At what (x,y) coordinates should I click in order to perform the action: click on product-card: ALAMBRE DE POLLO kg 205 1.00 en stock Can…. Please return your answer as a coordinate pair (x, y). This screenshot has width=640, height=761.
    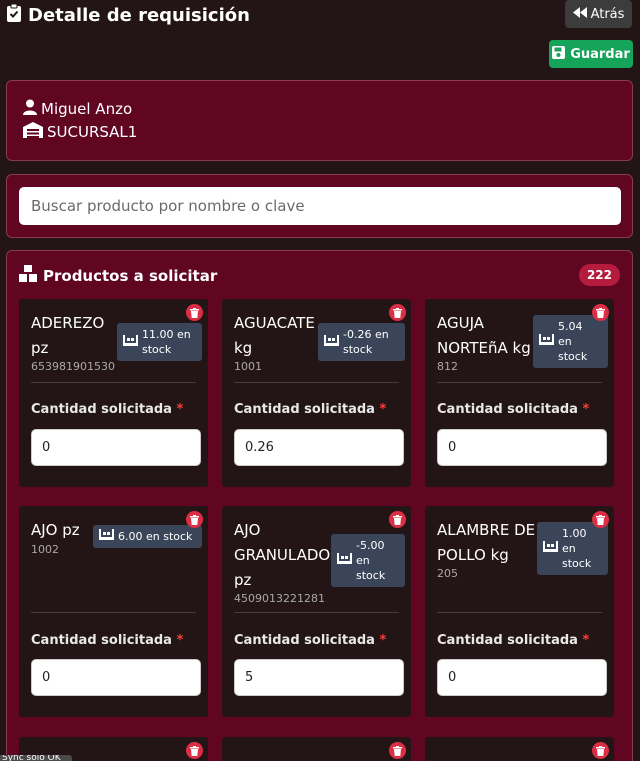
    Looking at the image, I should click on (519, 611).